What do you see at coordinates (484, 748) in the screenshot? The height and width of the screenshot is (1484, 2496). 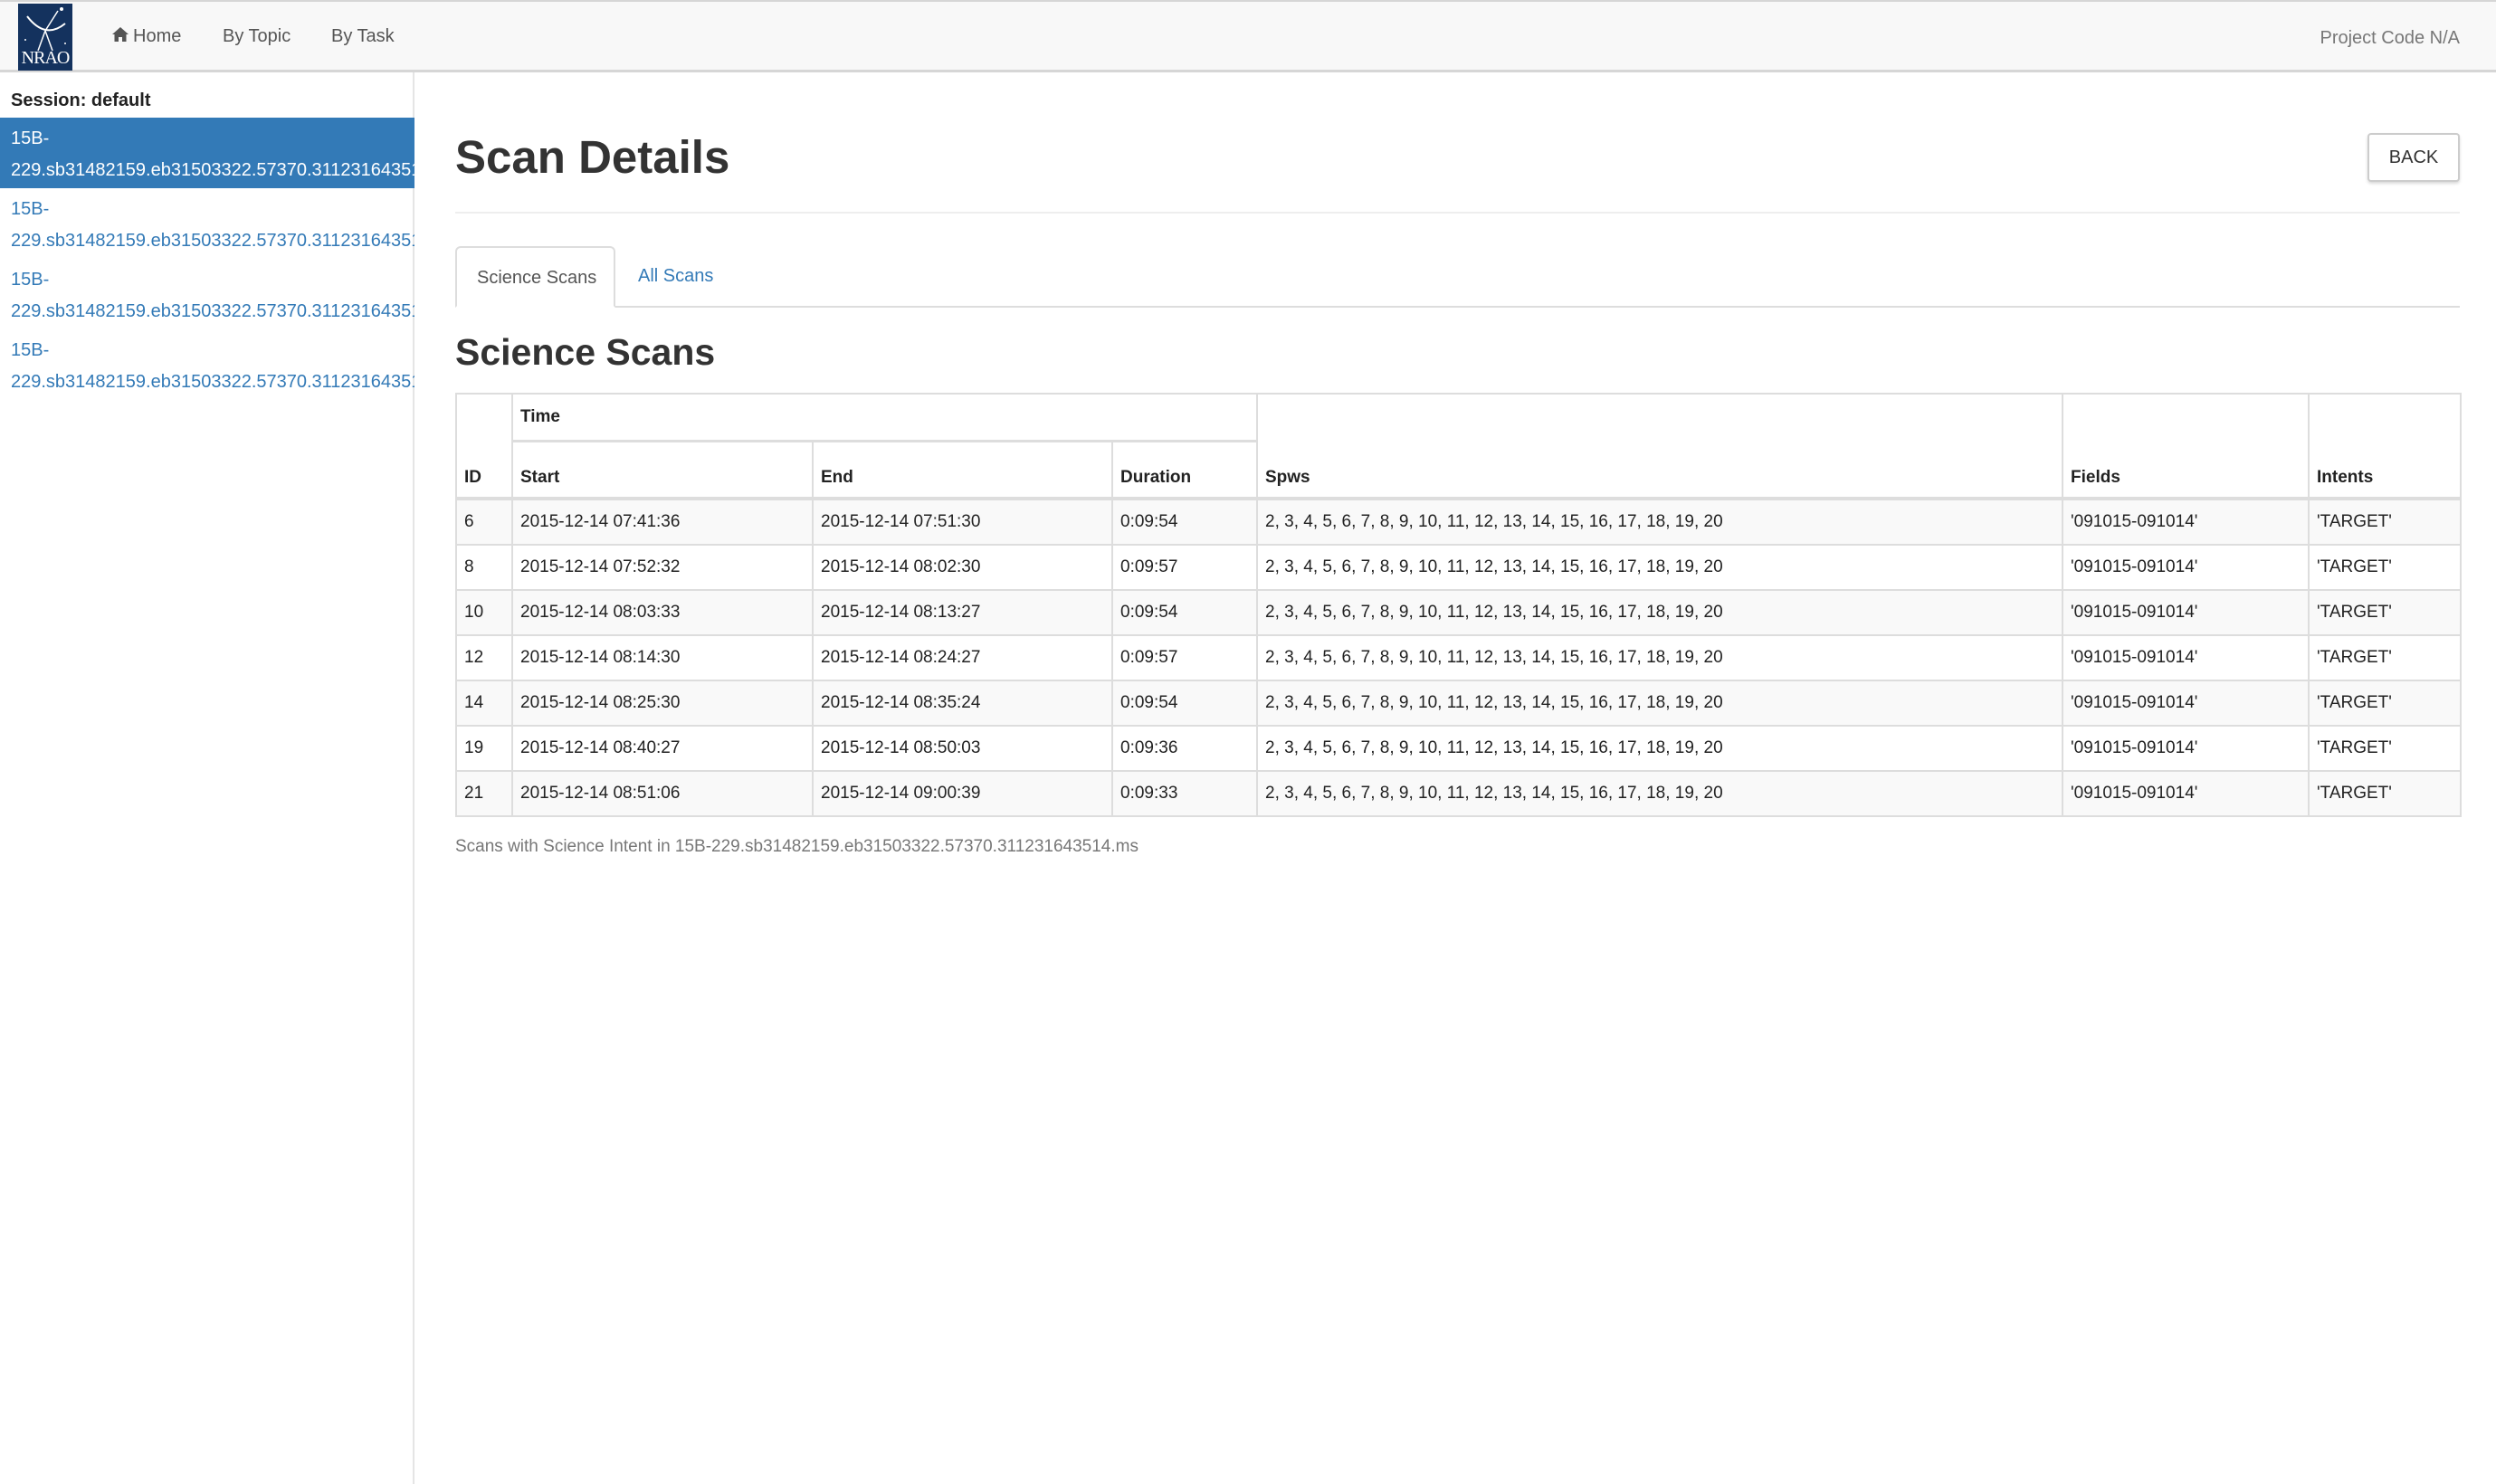 I see `cell-id: 19` at bounding box center [484, 748].